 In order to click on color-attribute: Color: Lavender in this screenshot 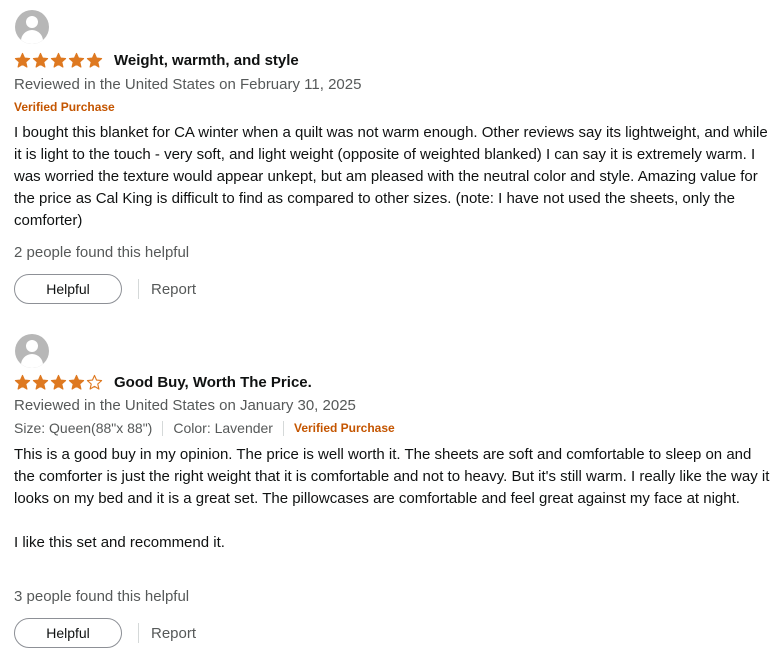, I will do `click(223, 428)`.